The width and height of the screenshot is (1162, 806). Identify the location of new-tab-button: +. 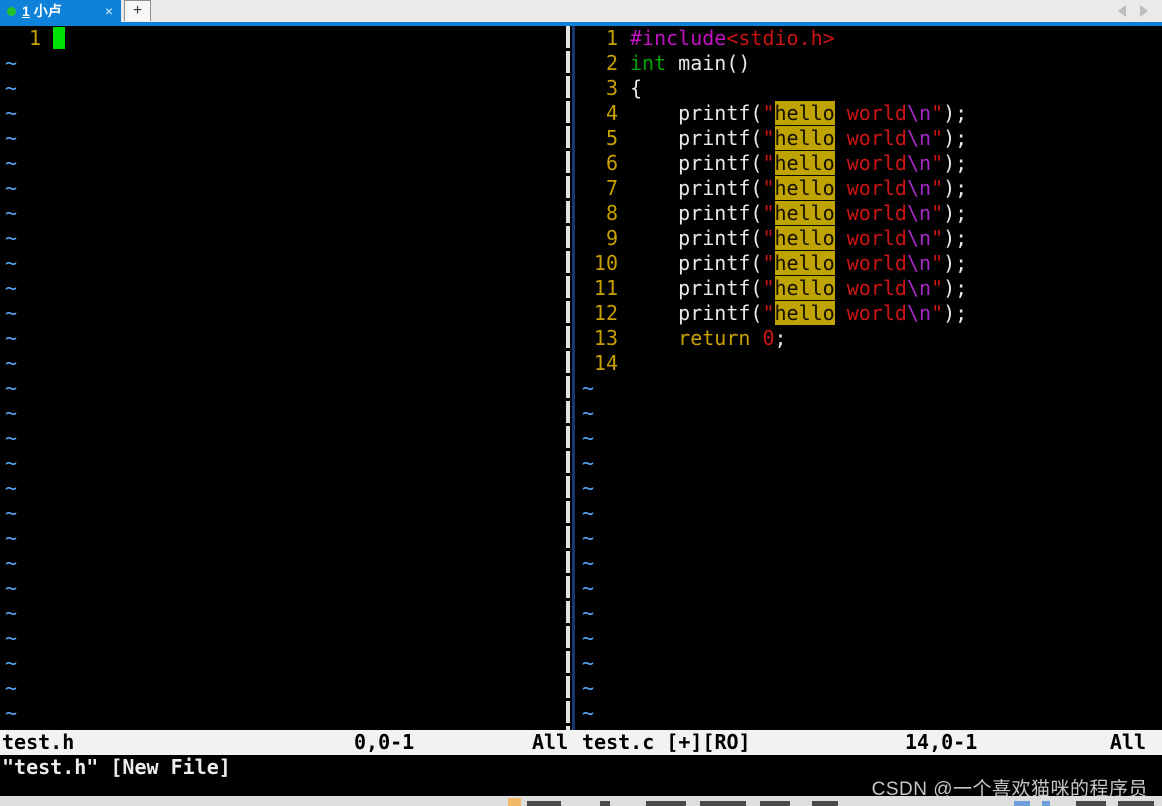
(137, 10).